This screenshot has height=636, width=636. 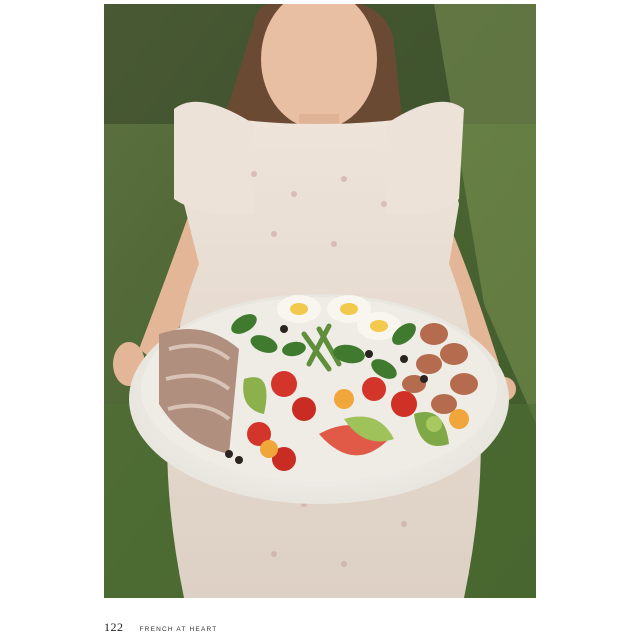 I want to click on folio: 122 FRENCH AT HEART, so click(x=160, y=627).